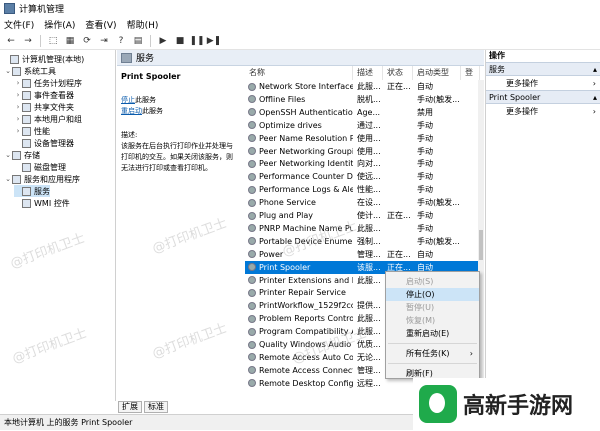 The width and height of the screenshot is (600, 431). I want to click on table-row: Peer Networking Identity... 向对... 手动, so click(362, 163).